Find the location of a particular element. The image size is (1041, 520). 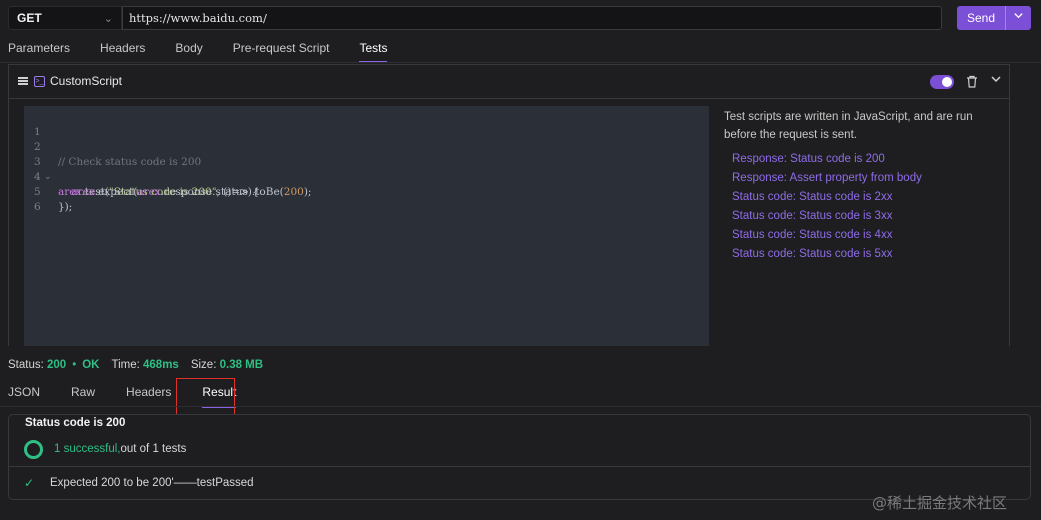

tab-headers: Headers is located at coordinates (122, 52).